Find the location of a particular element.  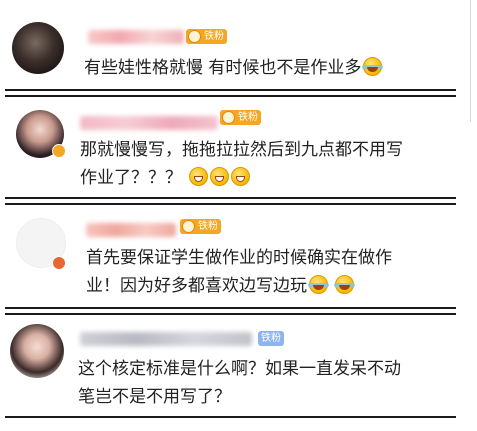

comment-text: 这个核定标准是什么啊？如果一直发呆不动 笔岂不是不用写了？ is located at coordinates (239, 383).